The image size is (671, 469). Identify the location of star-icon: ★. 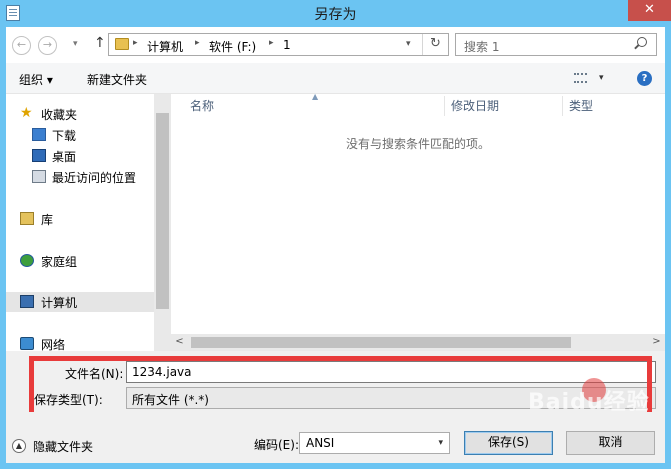
(26, 113).